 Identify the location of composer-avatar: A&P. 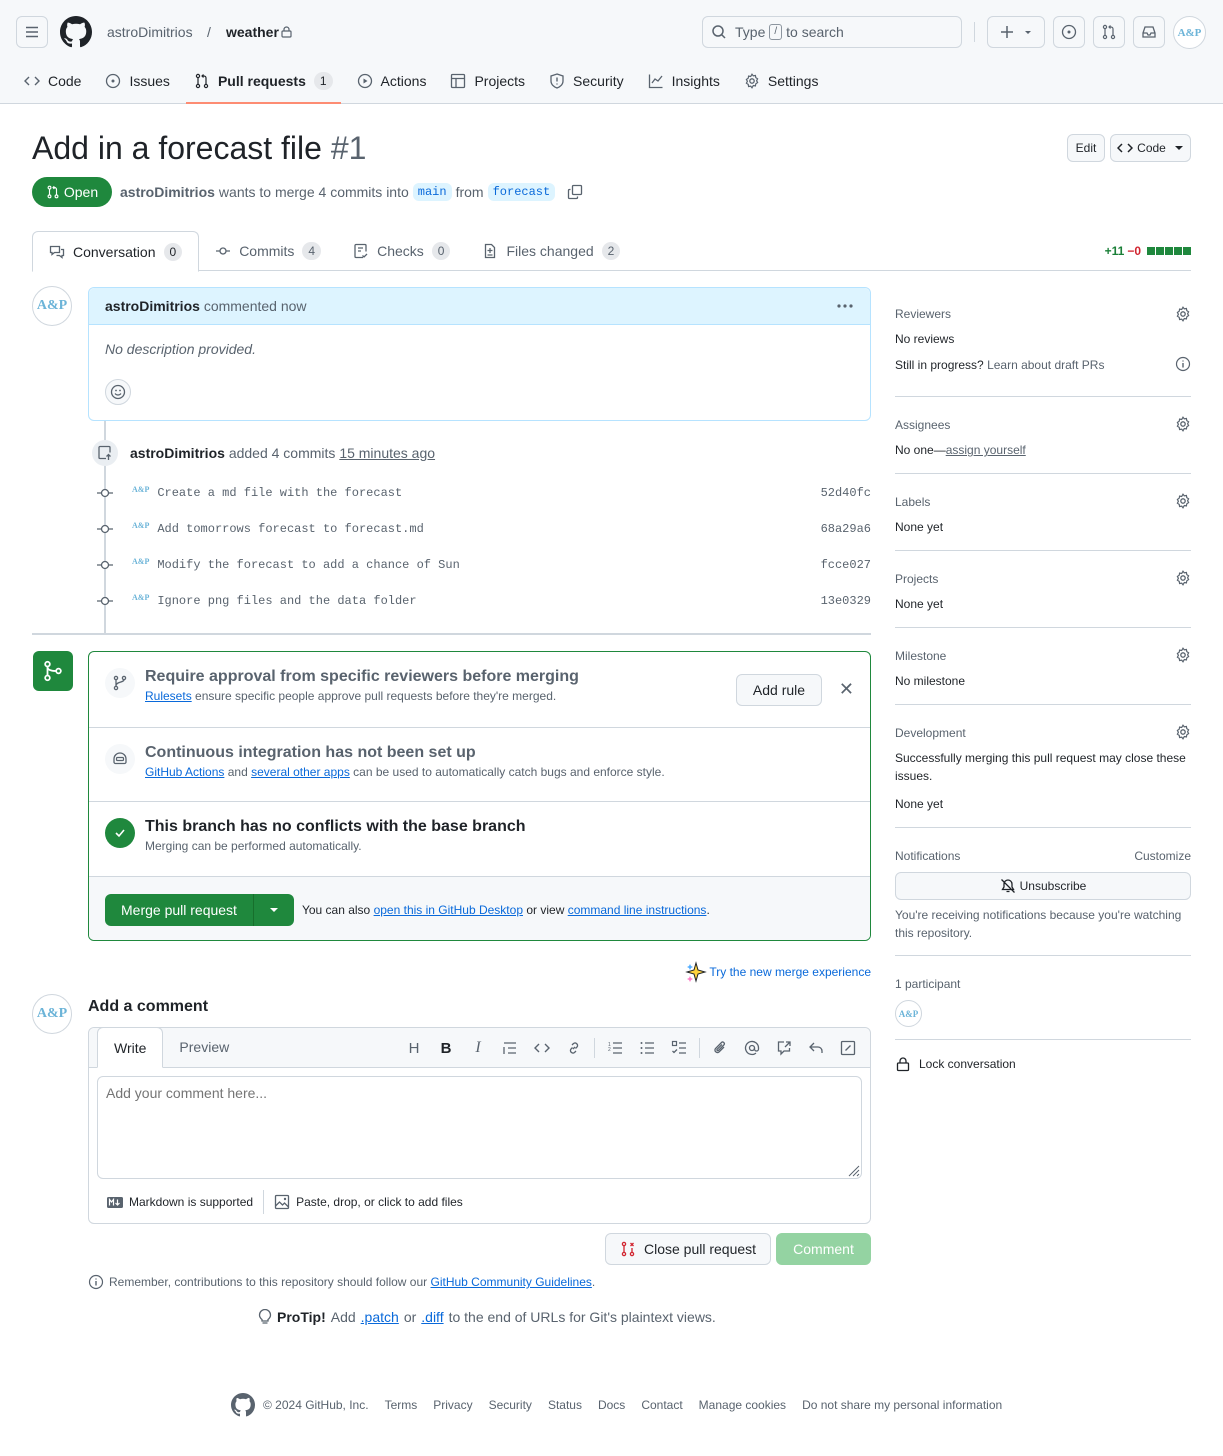
(52, 1014).